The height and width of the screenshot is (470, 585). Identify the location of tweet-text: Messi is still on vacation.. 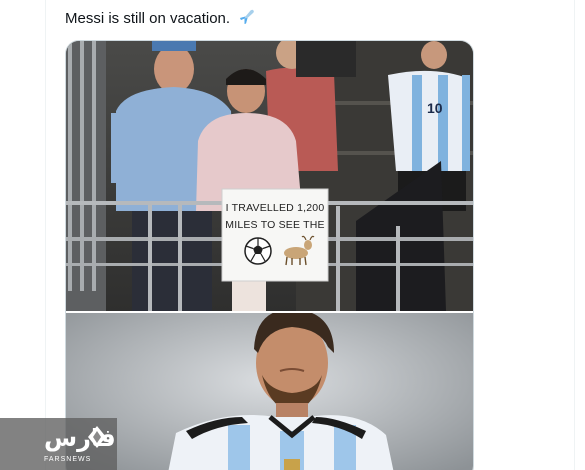
(160, 18).